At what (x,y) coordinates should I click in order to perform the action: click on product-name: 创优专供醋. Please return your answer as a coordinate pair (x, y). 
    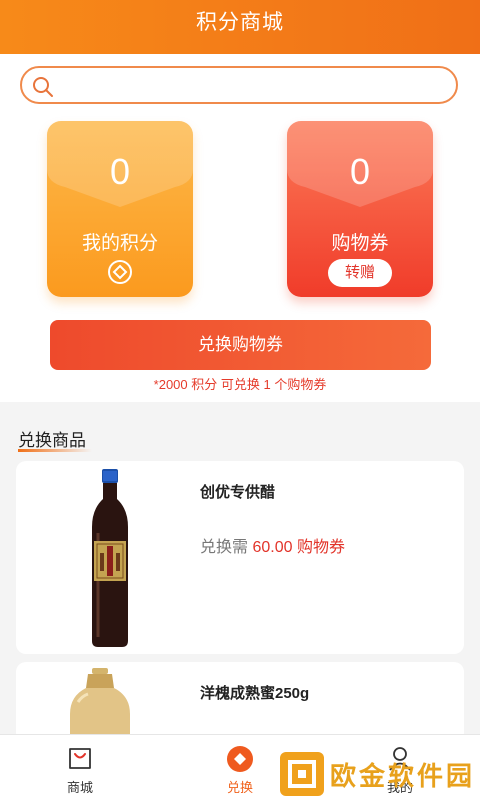
    Looking at the image, I should click on (238, 492).